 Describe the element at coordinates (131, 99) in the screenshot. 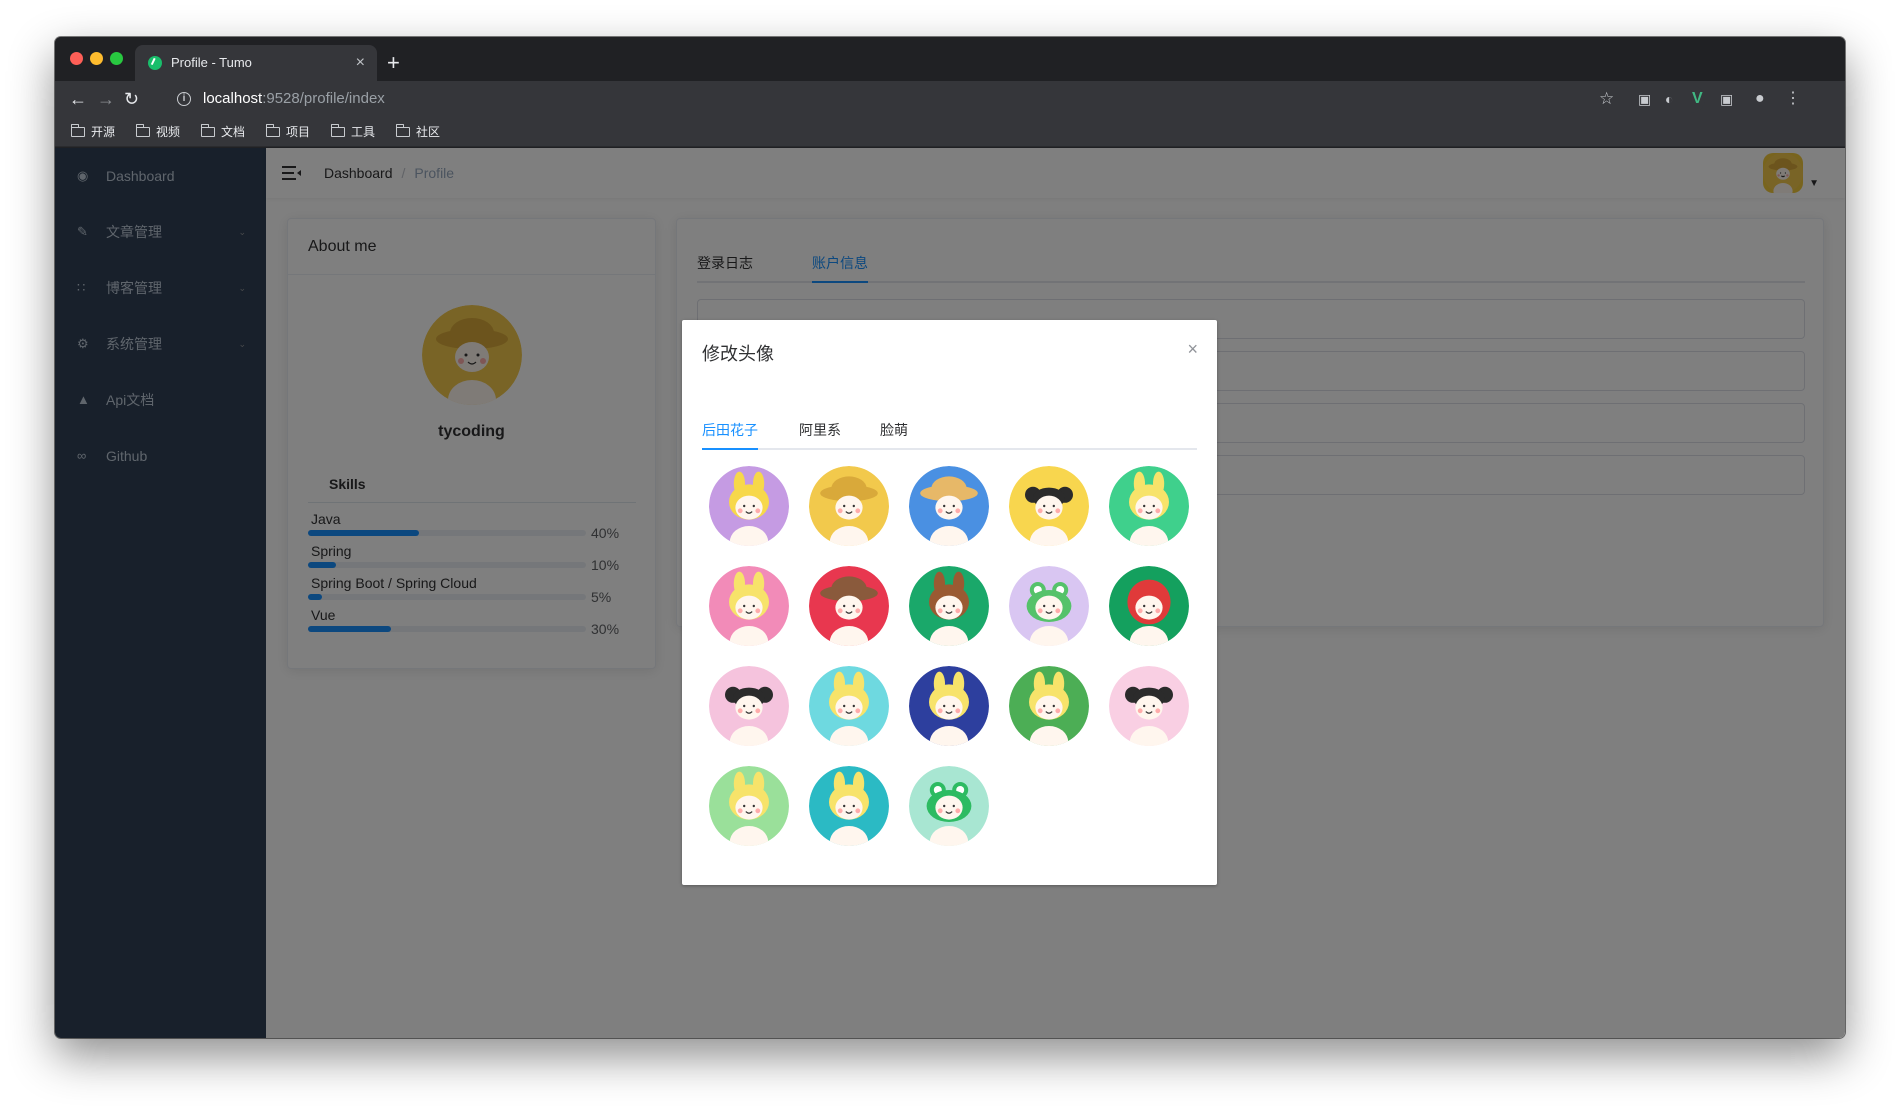

I see `reload-icon: ↻` at that location.